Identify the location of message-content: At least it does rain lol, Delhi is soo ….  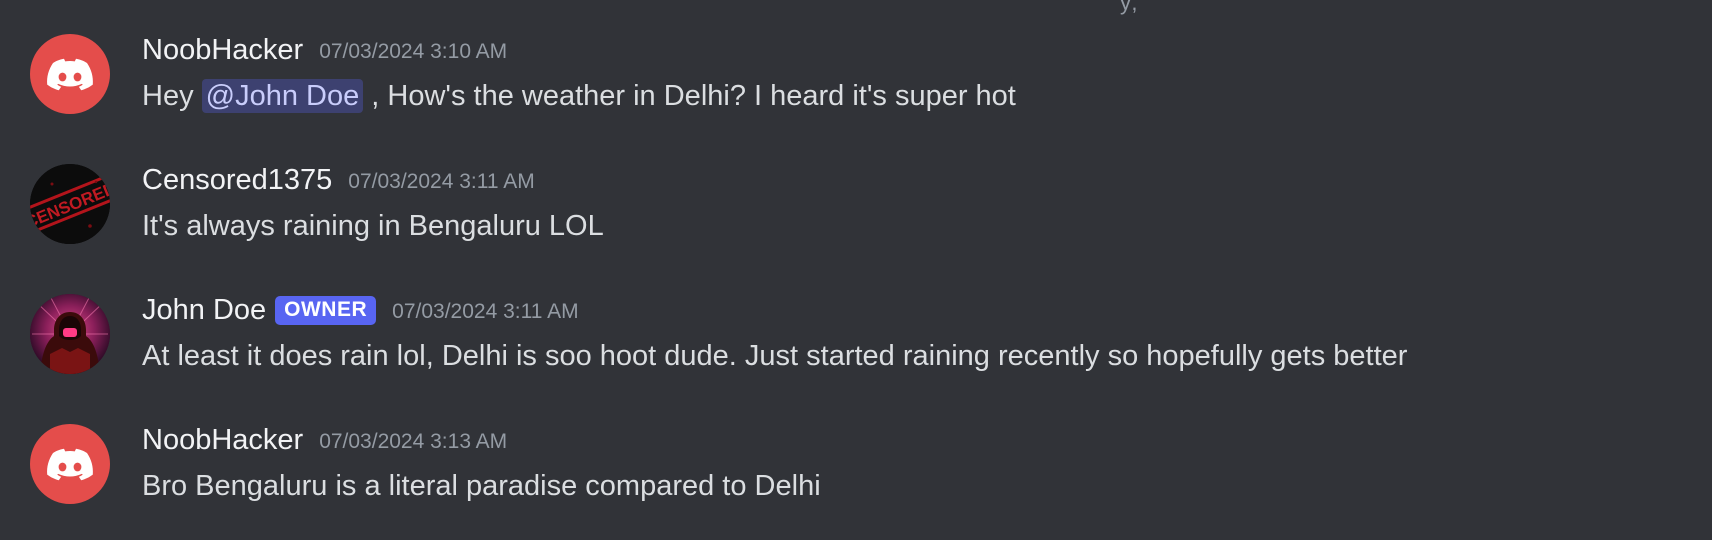
(775, 356).